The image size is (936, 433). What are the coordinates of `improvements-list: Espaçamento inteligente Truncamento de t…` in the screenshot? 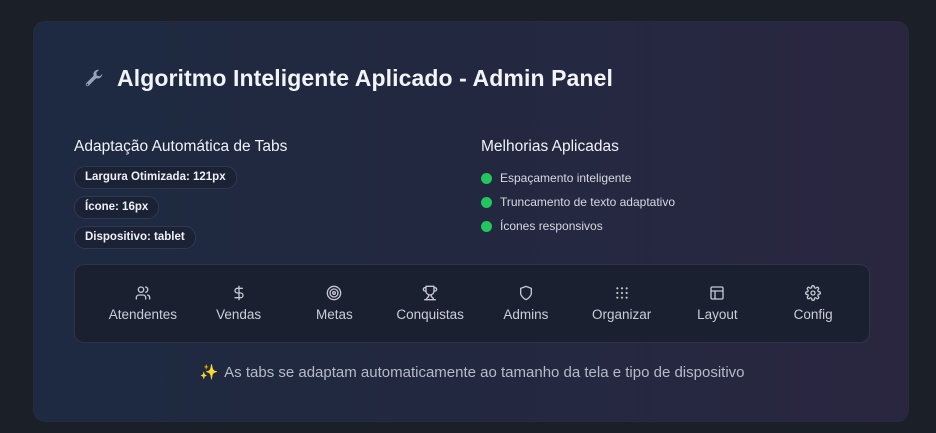 It's located at (578, 202).